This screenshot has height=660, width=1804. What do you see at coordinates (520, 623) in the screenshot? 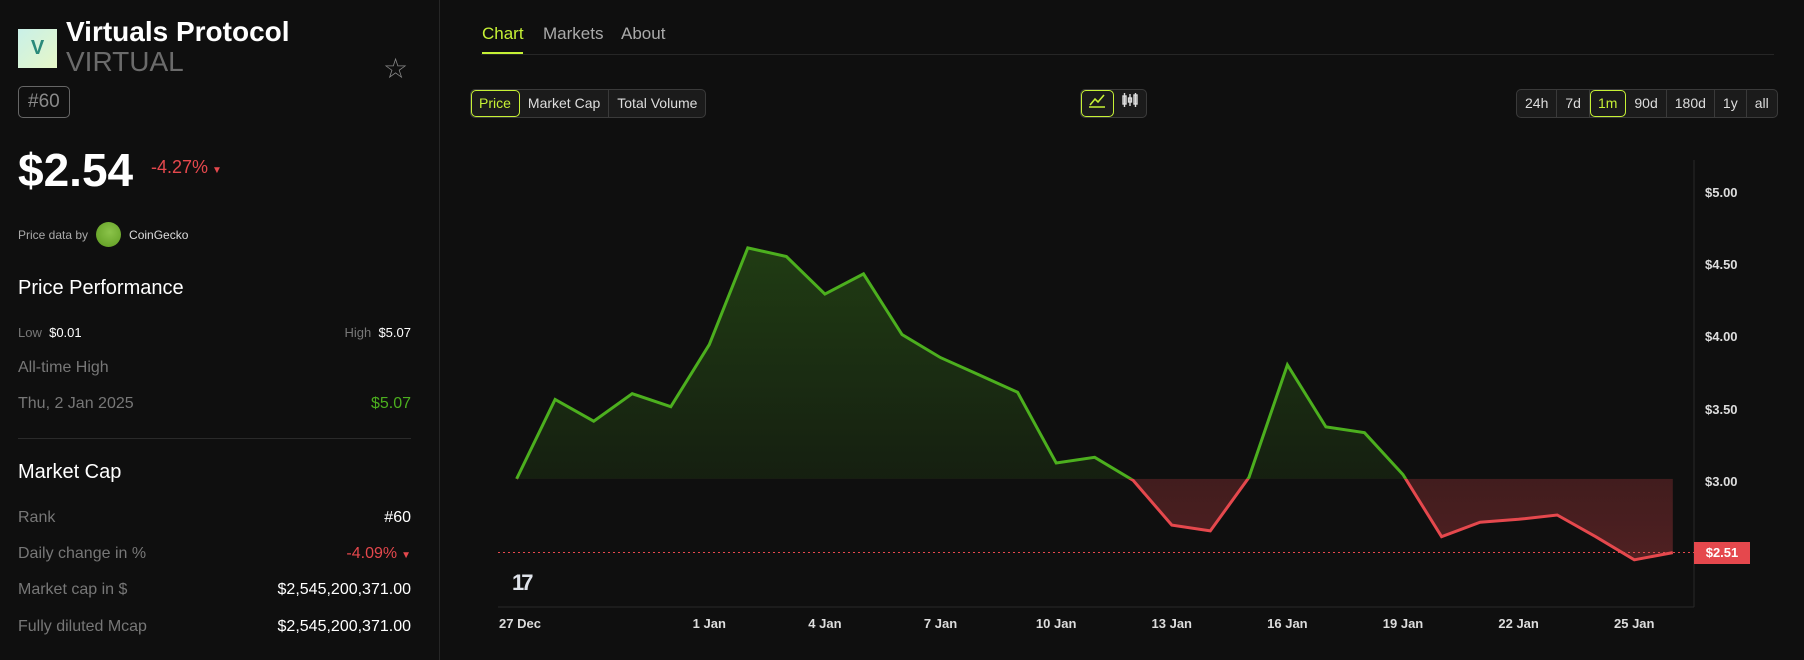
I see `x-tick-label: 27 Dec` at bounding box center [520, 623].